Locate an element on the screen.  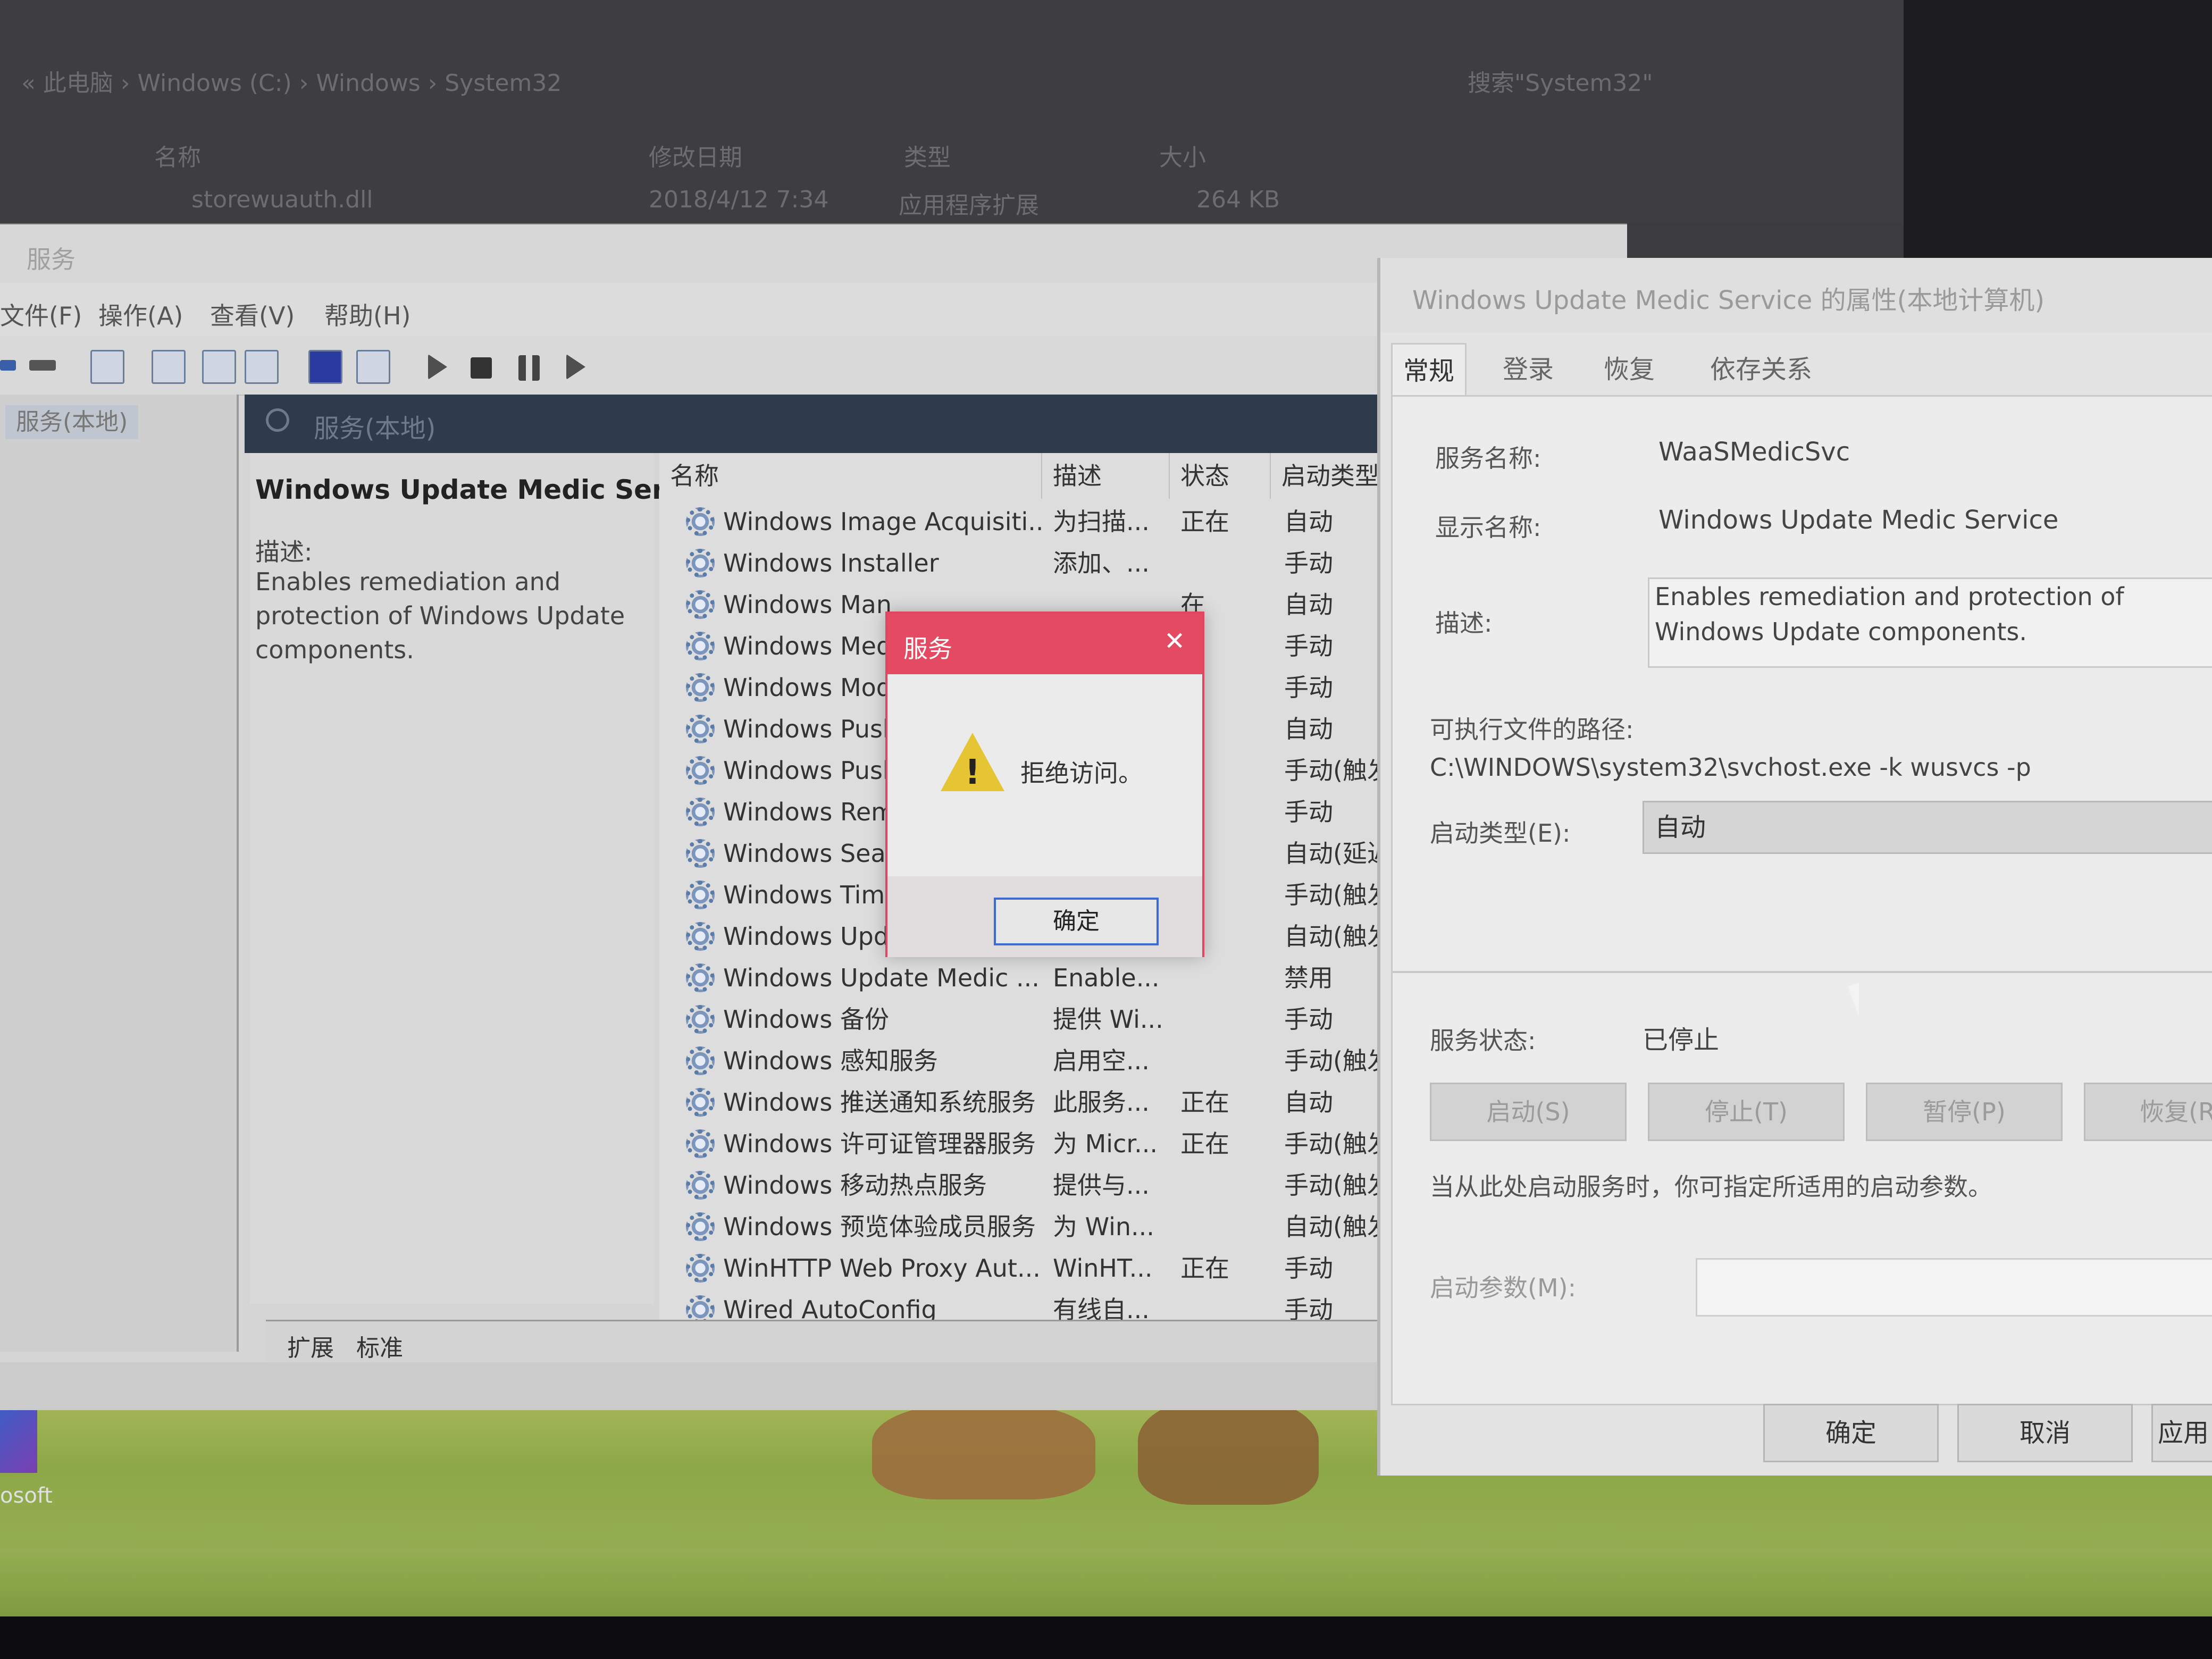
pause-icon is located at coordinates (529, 368).